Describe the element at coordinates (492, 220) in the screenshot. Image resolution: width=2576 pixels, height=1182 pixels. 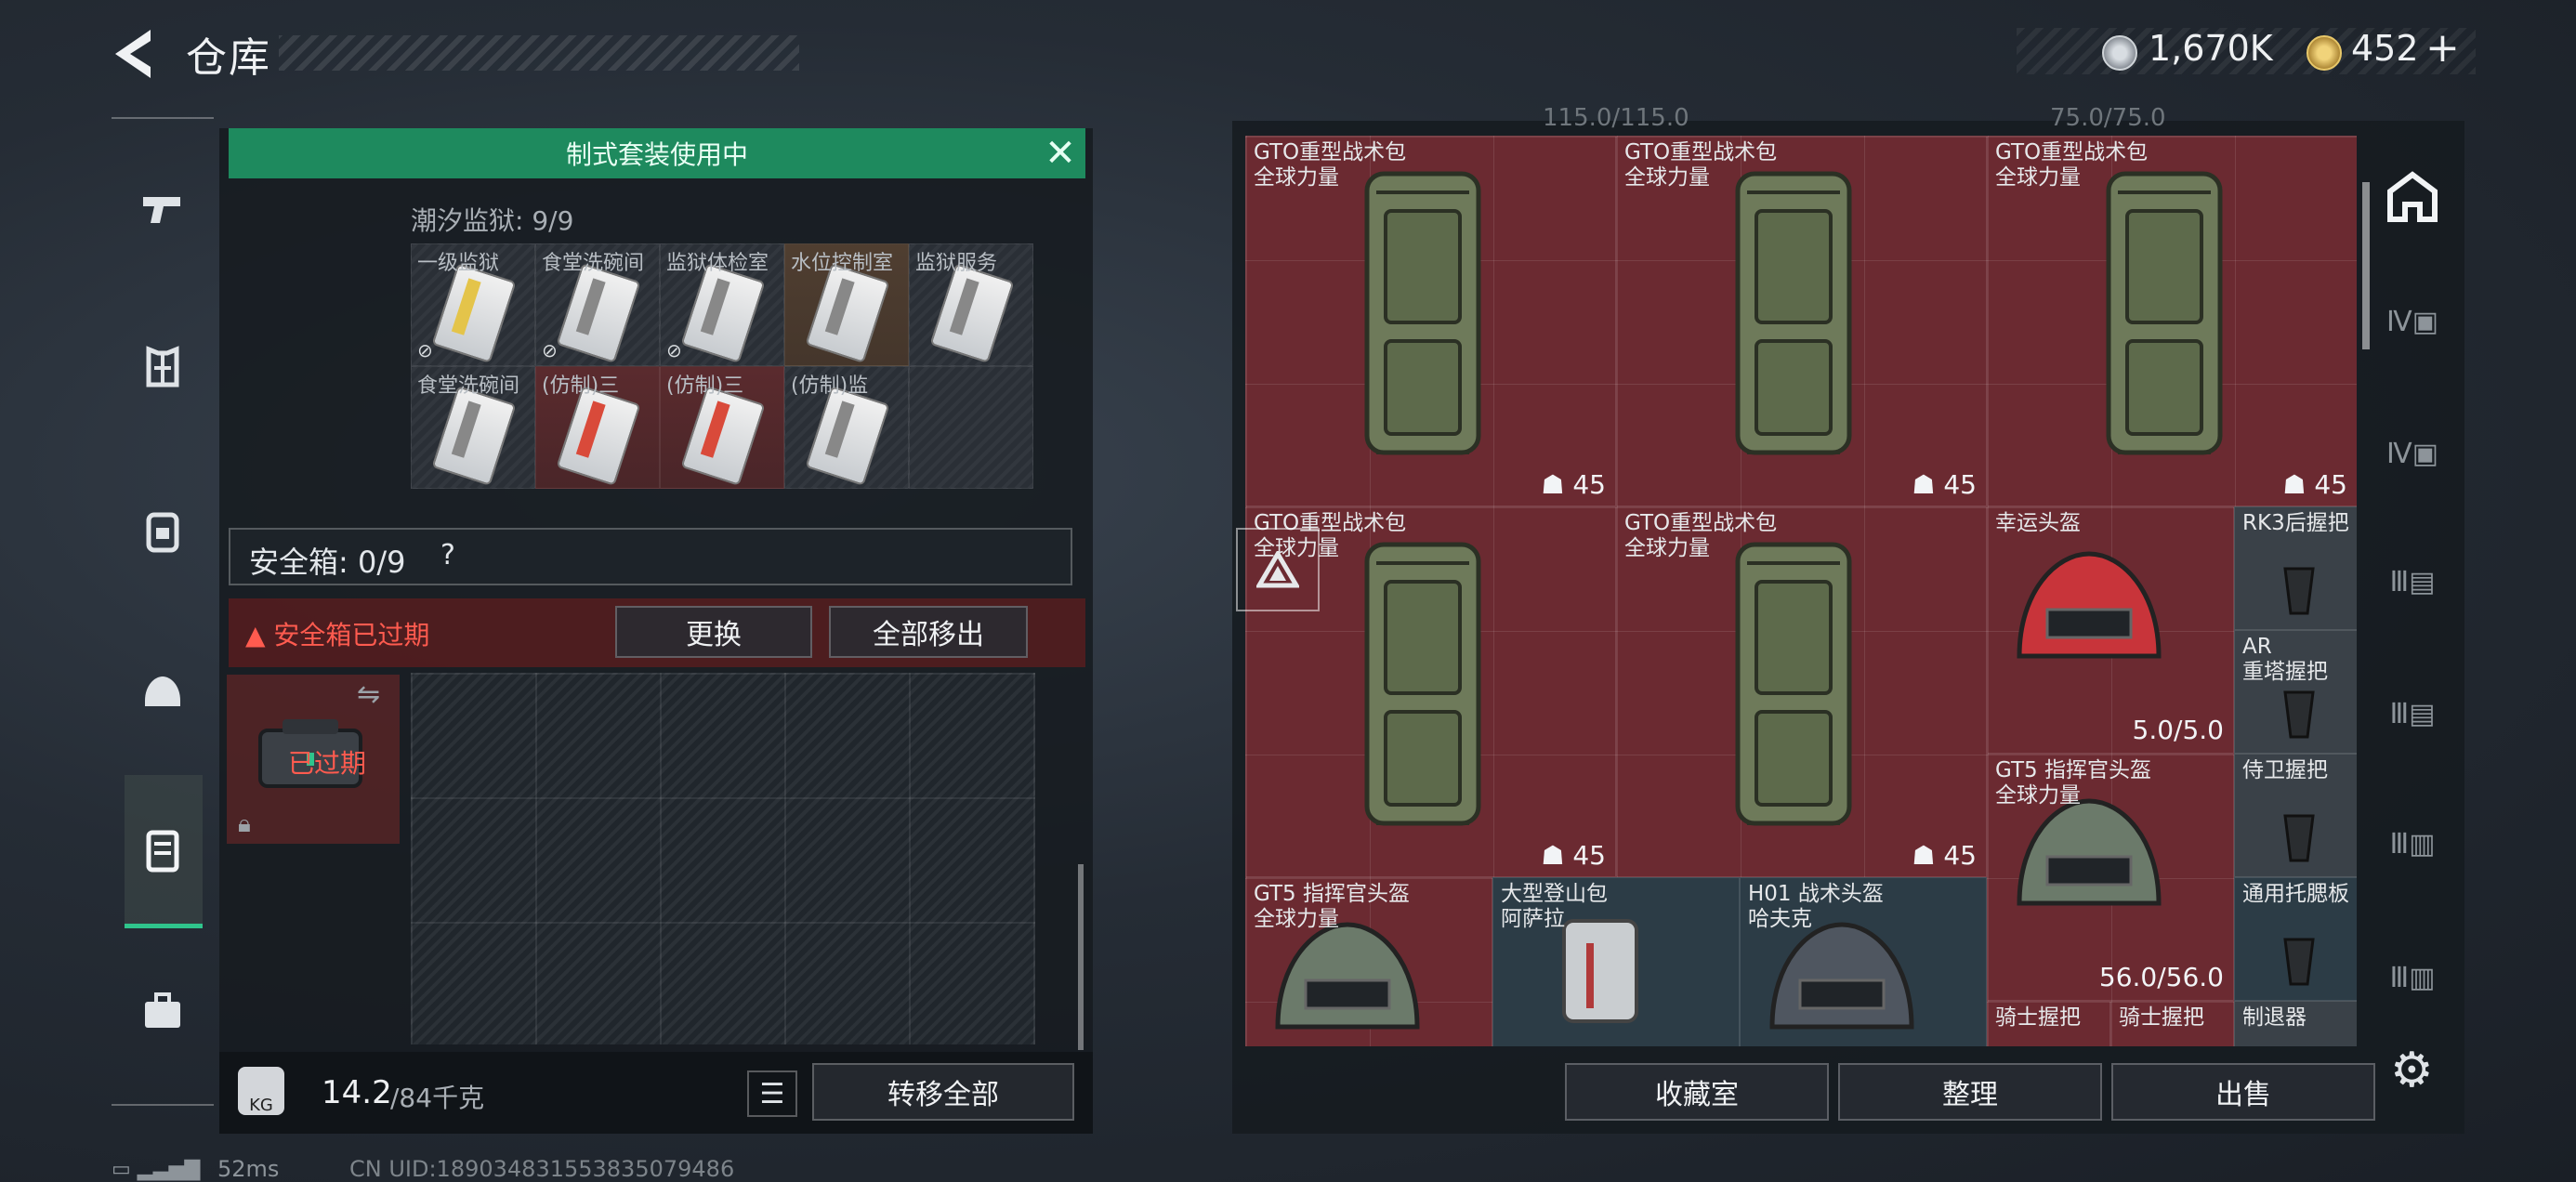
I see `keycard-set-count: 潮汐监狱: 9/9` at that location.